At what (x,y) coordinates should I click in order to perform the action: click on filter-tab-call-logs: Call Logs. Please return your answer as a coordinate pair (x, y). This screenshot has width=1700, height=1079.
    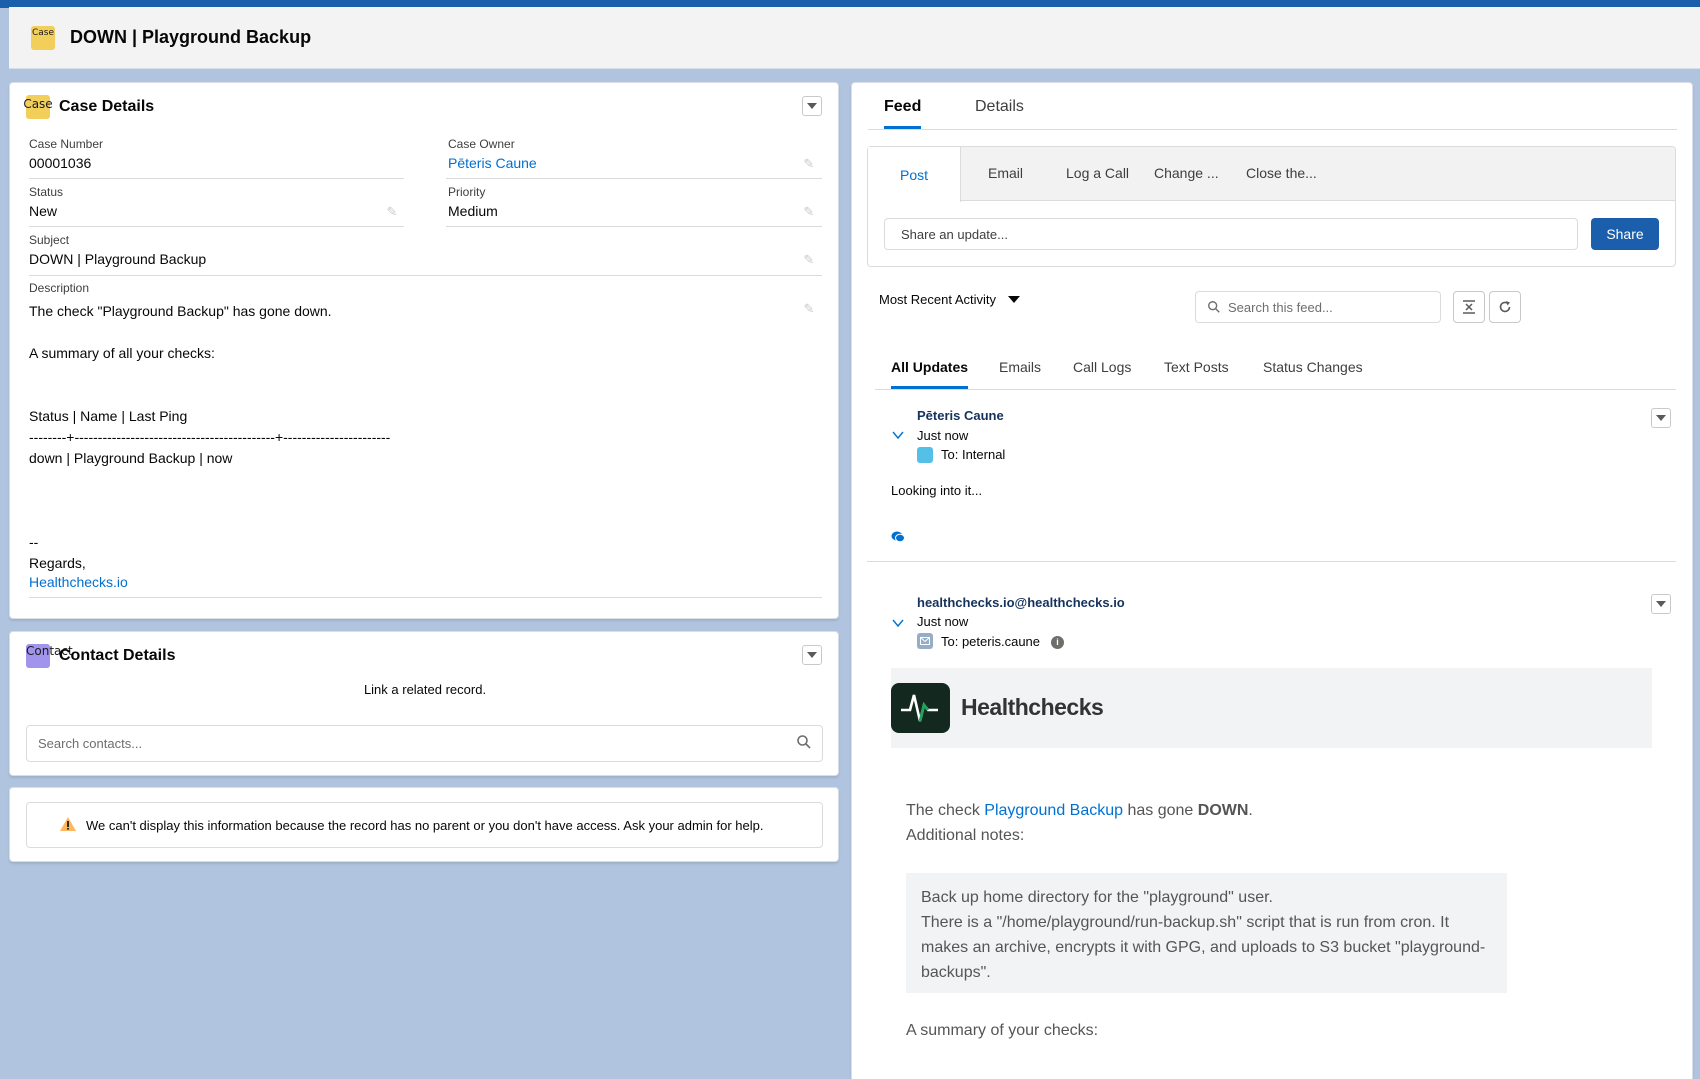
    Looking at the image, I should click on (1102, 372).